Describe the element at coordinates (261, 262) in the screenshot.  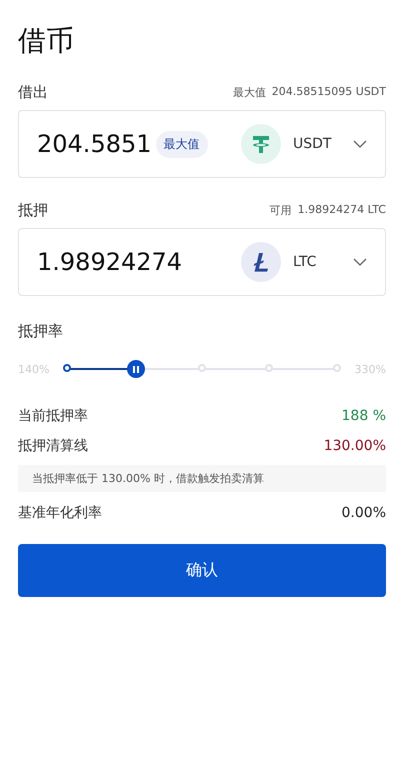
I see `litecoin-icon` at that location.